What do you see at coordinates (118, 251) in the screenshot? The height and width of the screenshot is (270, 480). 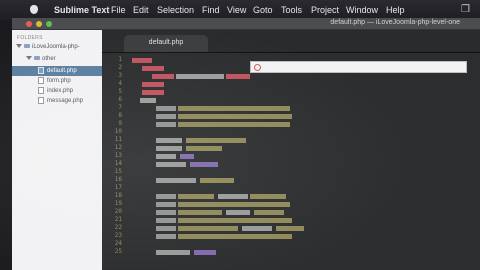 I see `line-number: 25` at bounding box center [118, 251].